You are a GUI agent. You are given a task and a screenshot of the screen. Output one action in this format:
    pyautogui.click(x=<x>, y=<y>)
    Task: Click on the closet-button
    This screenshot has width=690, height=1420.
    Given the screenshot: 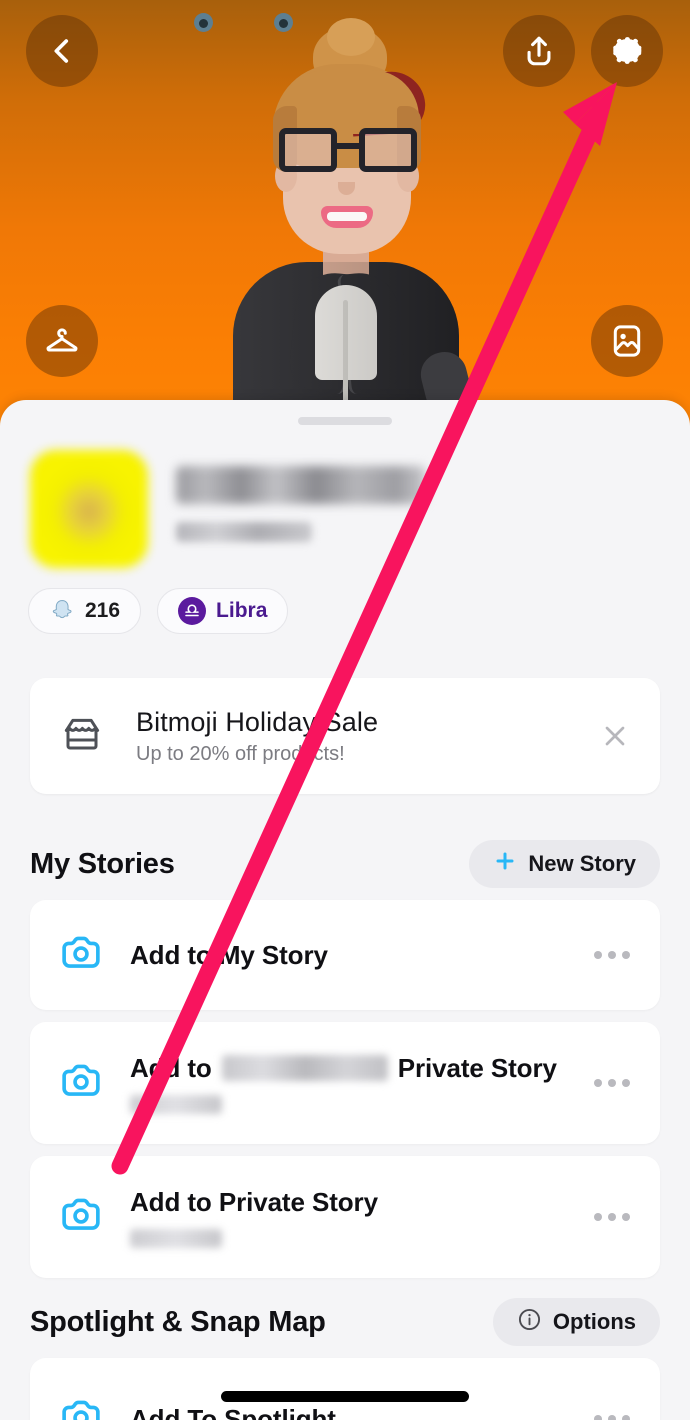 What is the action you would take?
    pyautogui.click(x=62, y=341)
    